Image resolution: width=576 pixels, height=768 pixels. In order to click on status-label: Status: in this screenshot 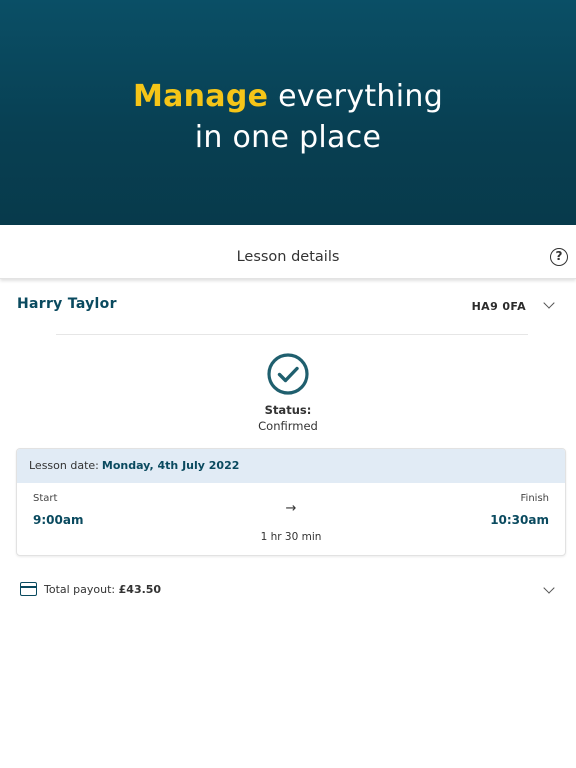, I will do `click(288, 410)`.